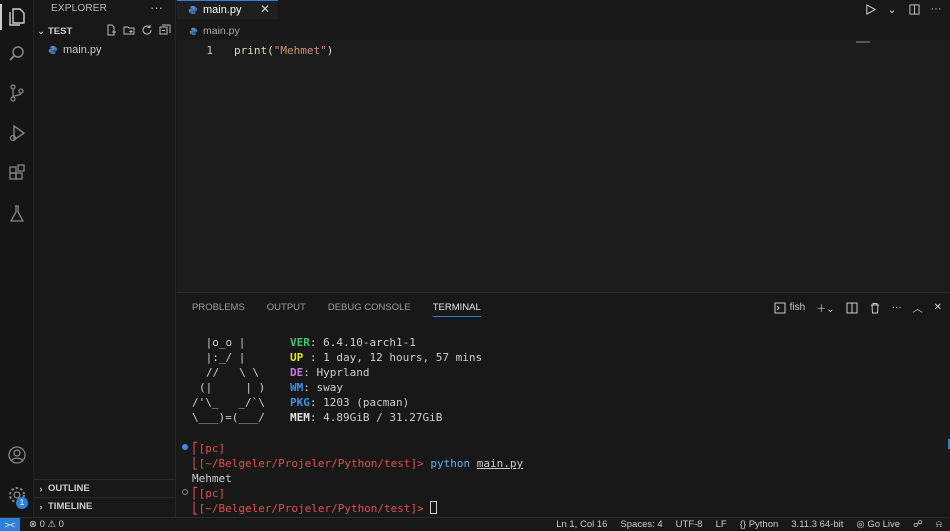  Describe the element at coordinates (875, 308) in the screenshot. I see `trash-icon` at that location.